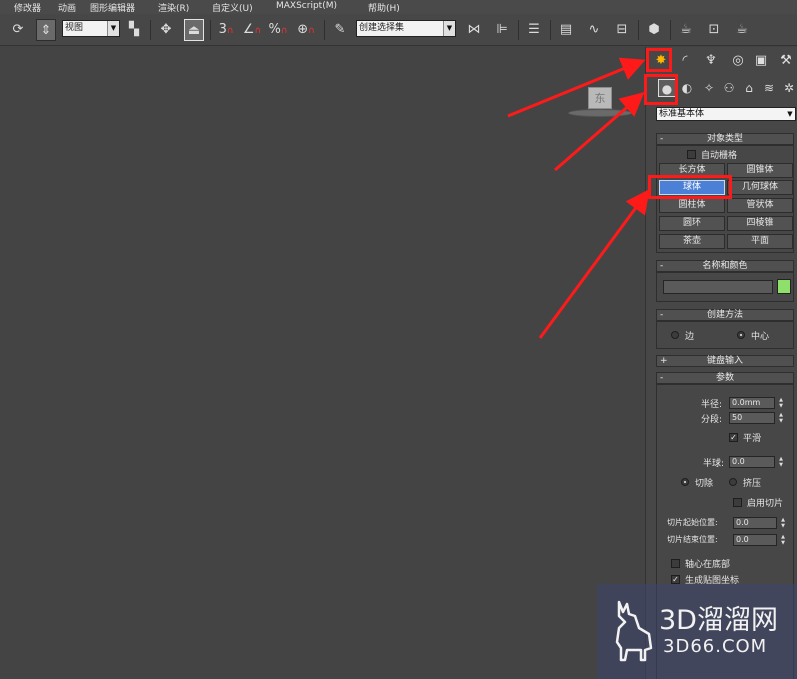 The width and height of the screenshot is (797, 679). I want to click on curve-editor-icon: ∿, so click(594, 30).